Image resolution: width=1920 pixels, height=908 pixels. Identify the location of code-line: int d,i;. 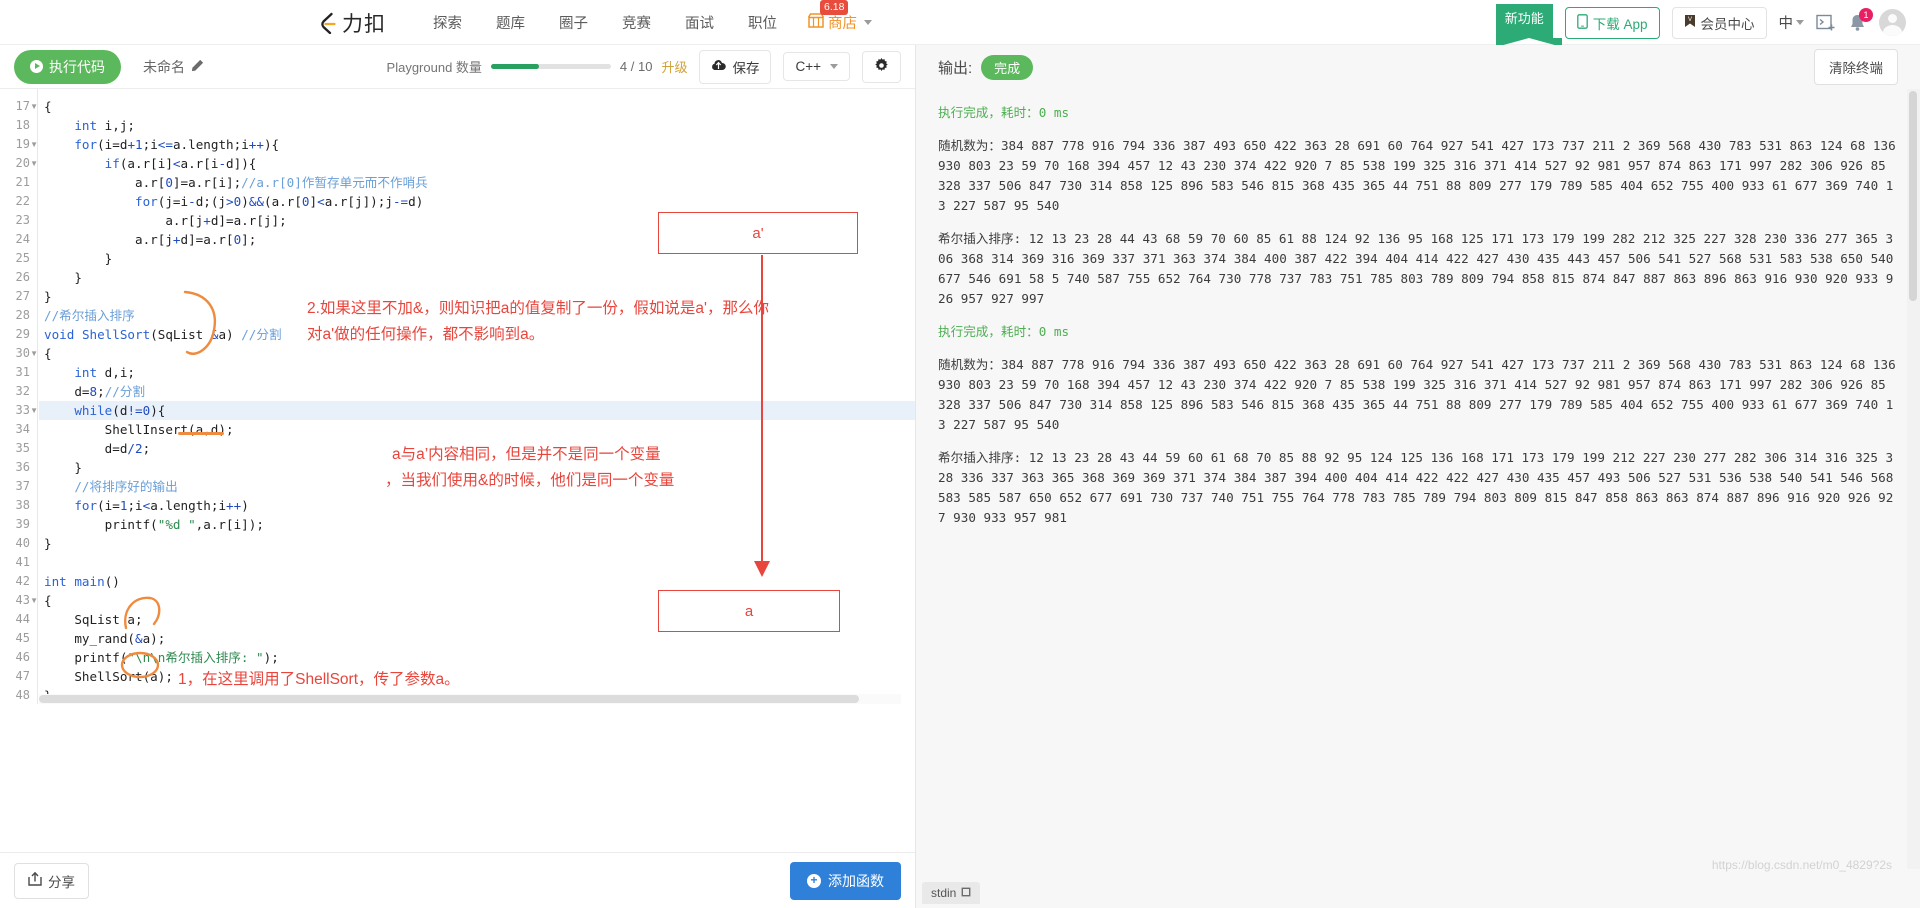
(89, 372).